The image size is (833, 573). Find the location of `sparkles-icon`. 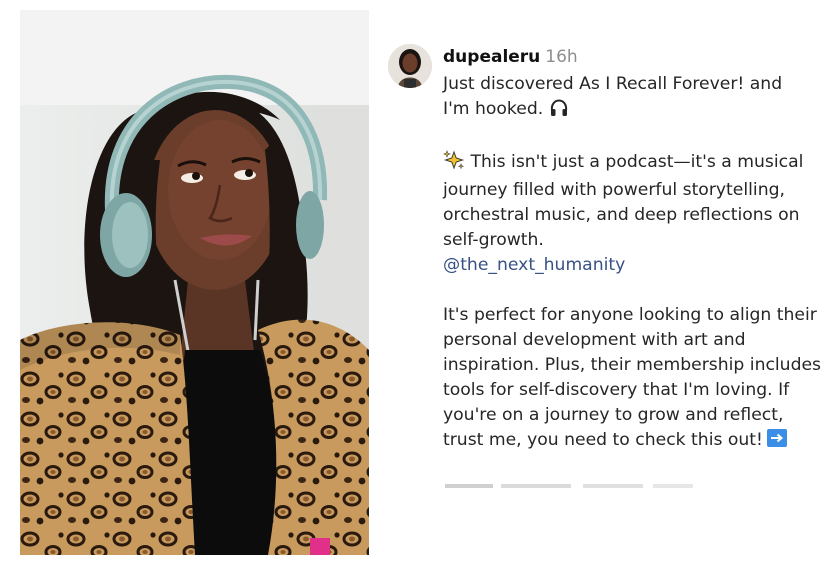

sparkles-icon is located at coordinates (454, 164).